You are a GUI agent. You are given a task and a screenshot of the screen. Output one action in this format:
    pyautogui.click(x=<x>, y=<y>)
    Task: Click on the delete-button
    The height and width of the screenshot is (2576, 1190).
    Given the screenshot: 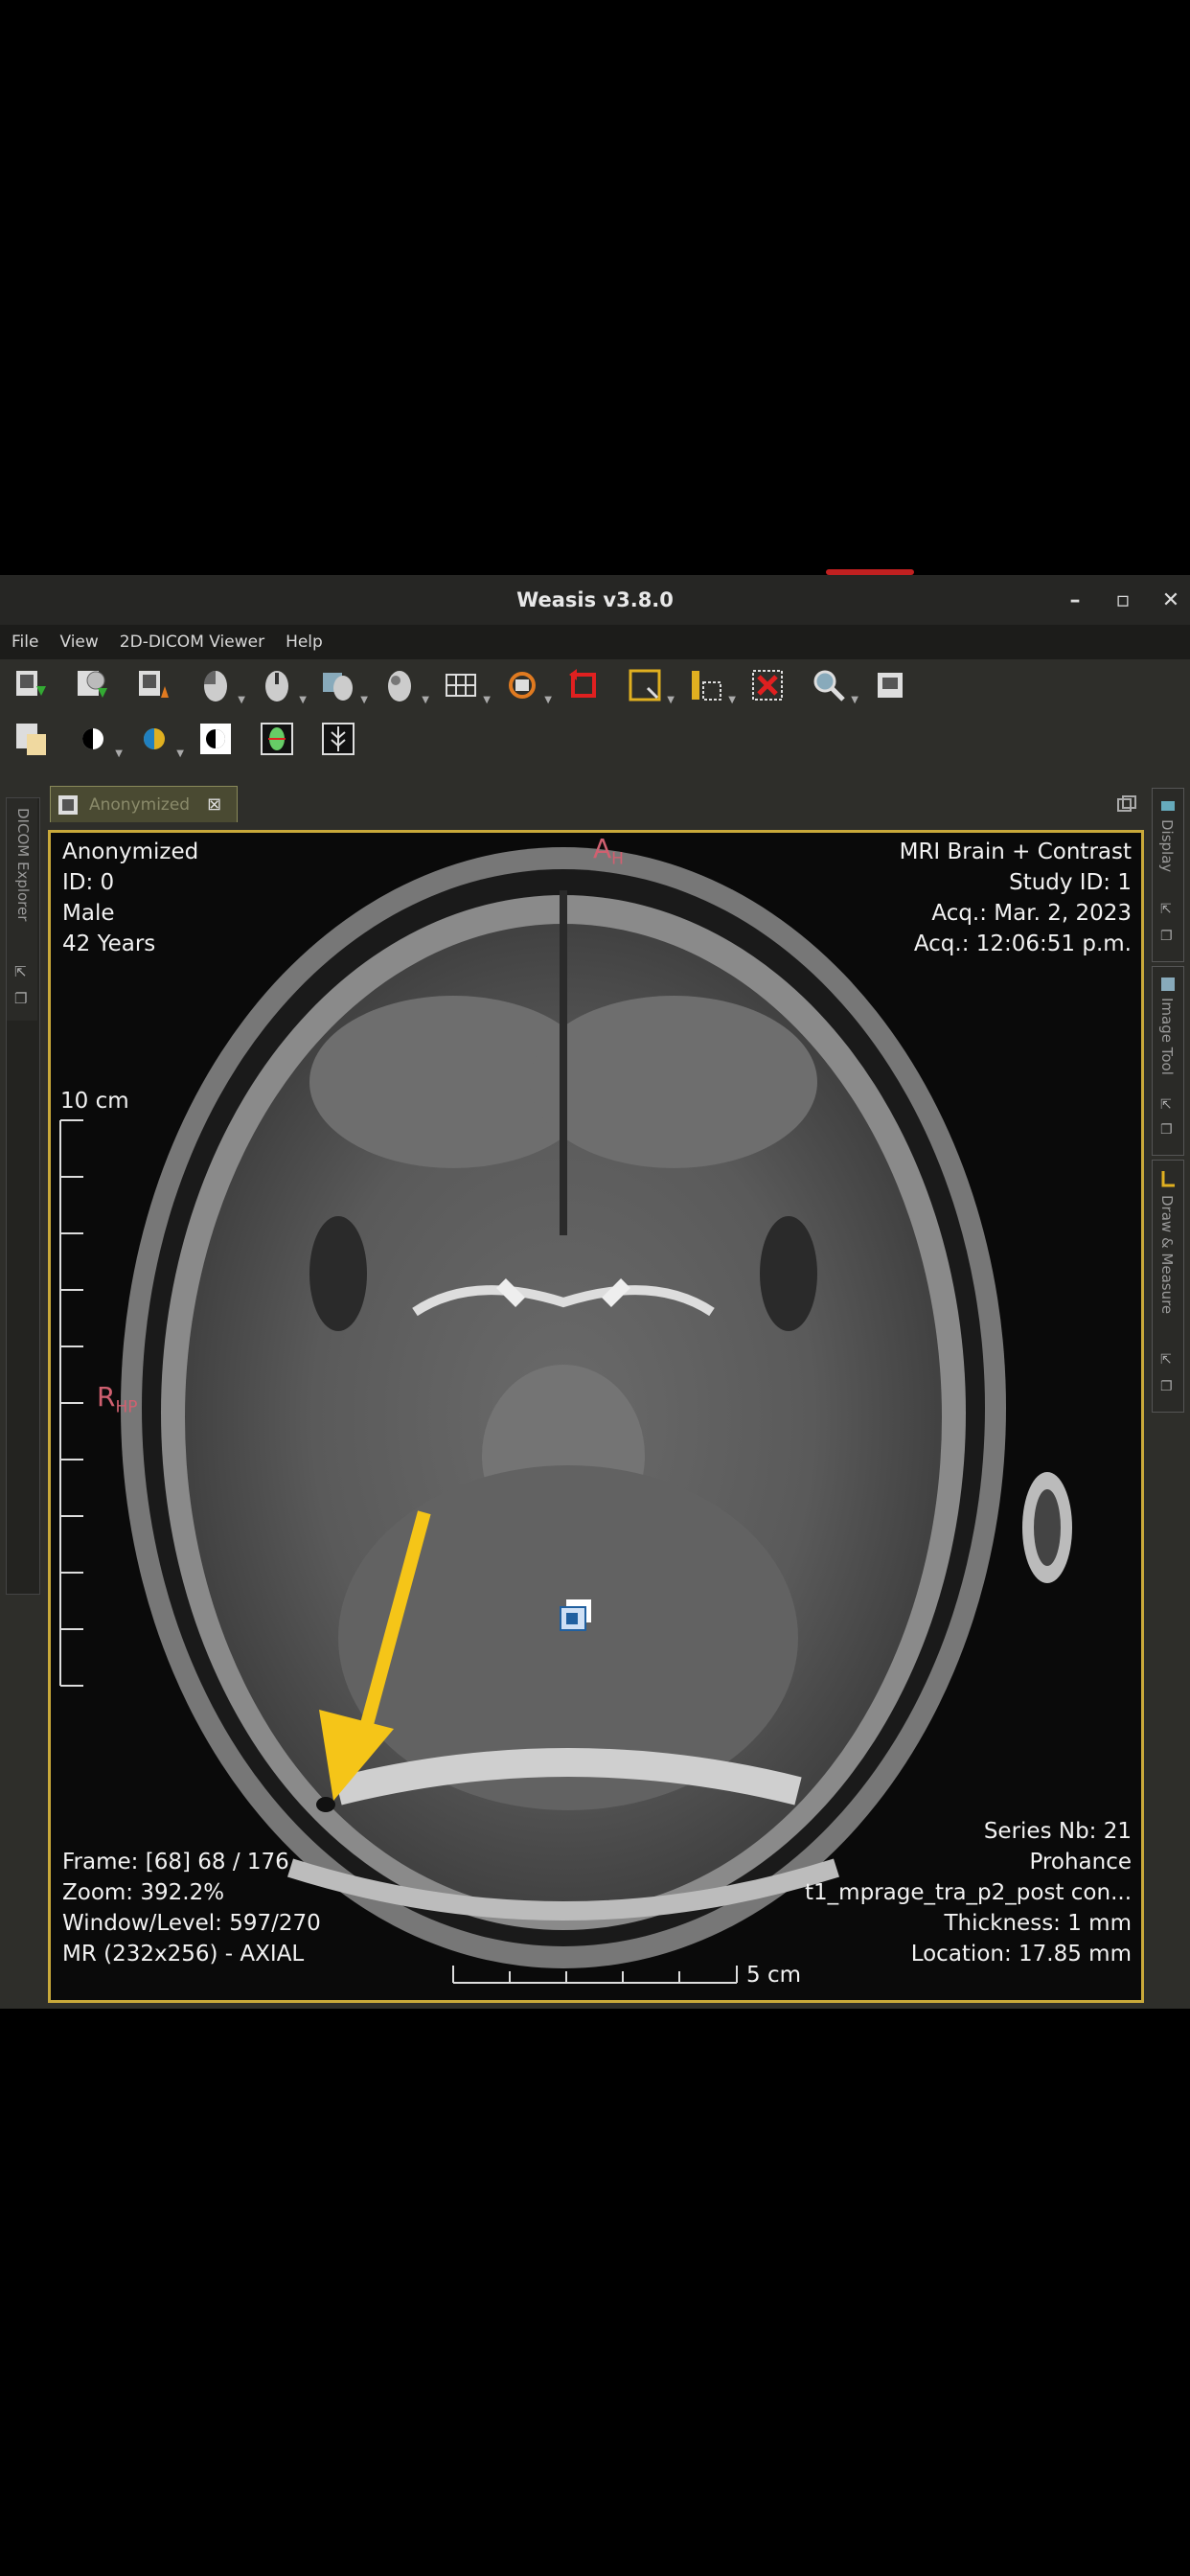 What is the action you would take?
    pyautogui.click(x=769, y=686)
    